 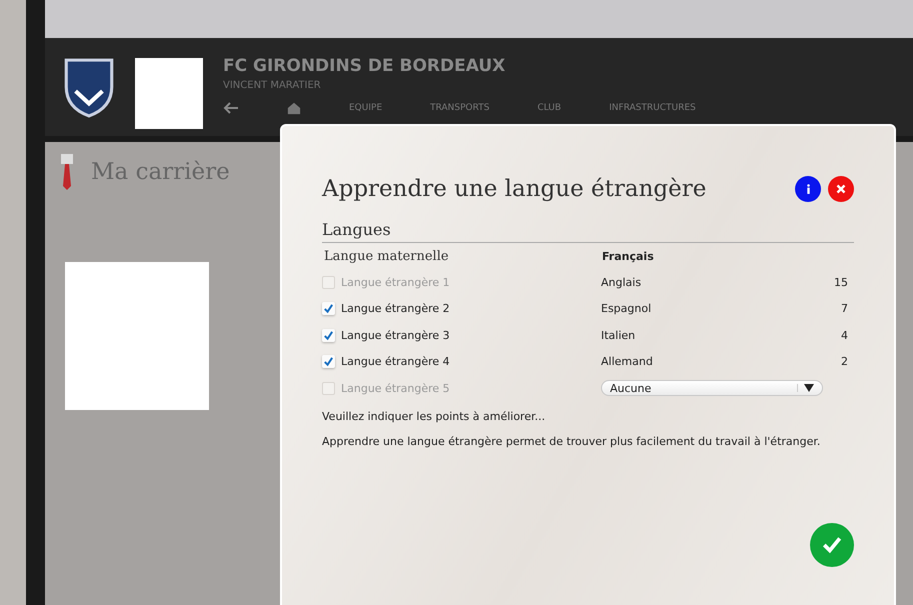 I want to click on dialog-title: Apprendre une langue étrangère, so click(x=514, y=189).